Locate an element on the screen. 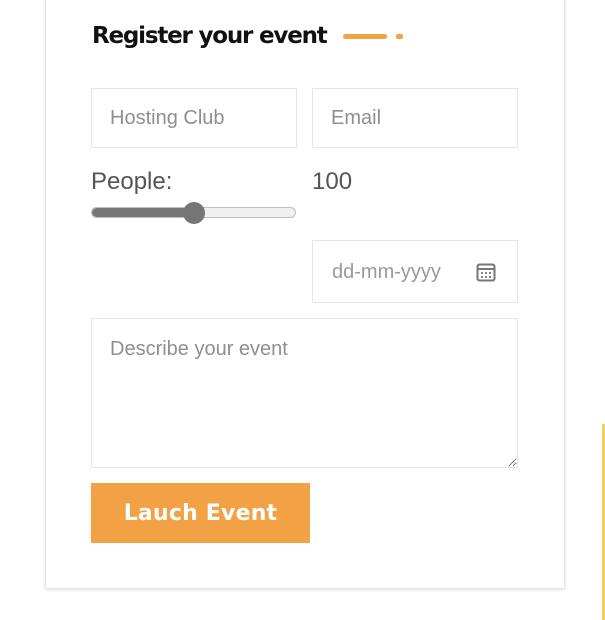 This screenshot has width=605, height=620. email-input is located at coordinates (415, 118).